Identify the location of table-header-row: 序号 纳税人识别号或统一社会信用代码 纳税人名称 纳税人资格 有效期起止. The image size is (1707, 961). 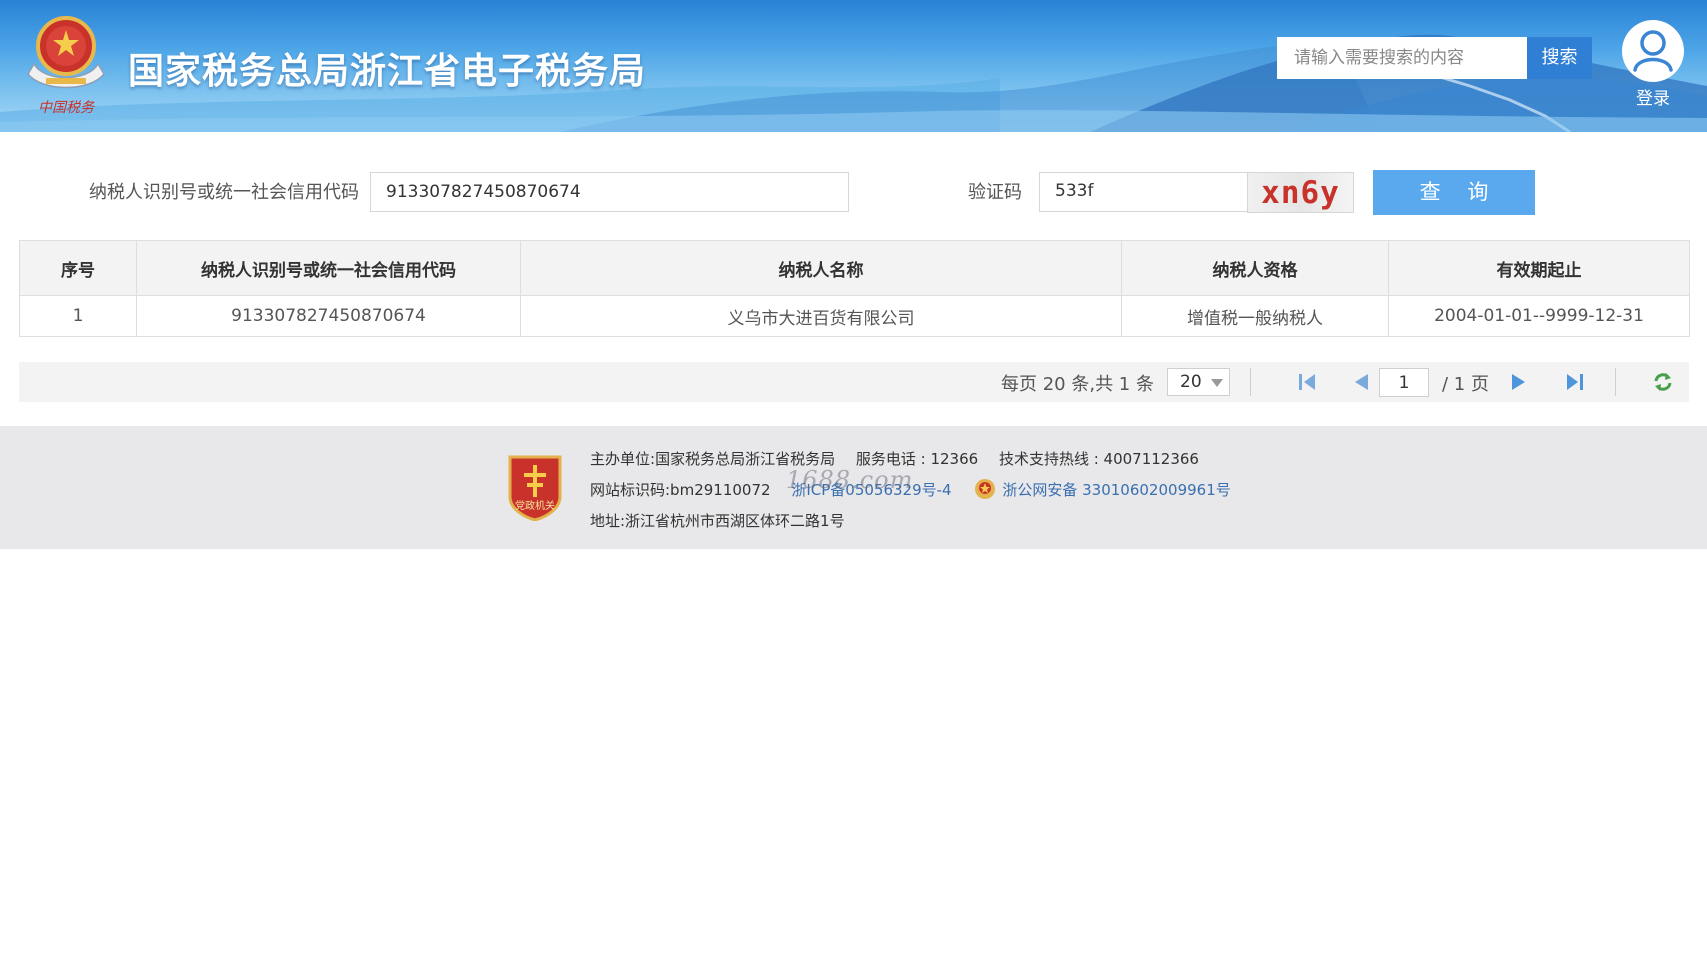
(854, 268).